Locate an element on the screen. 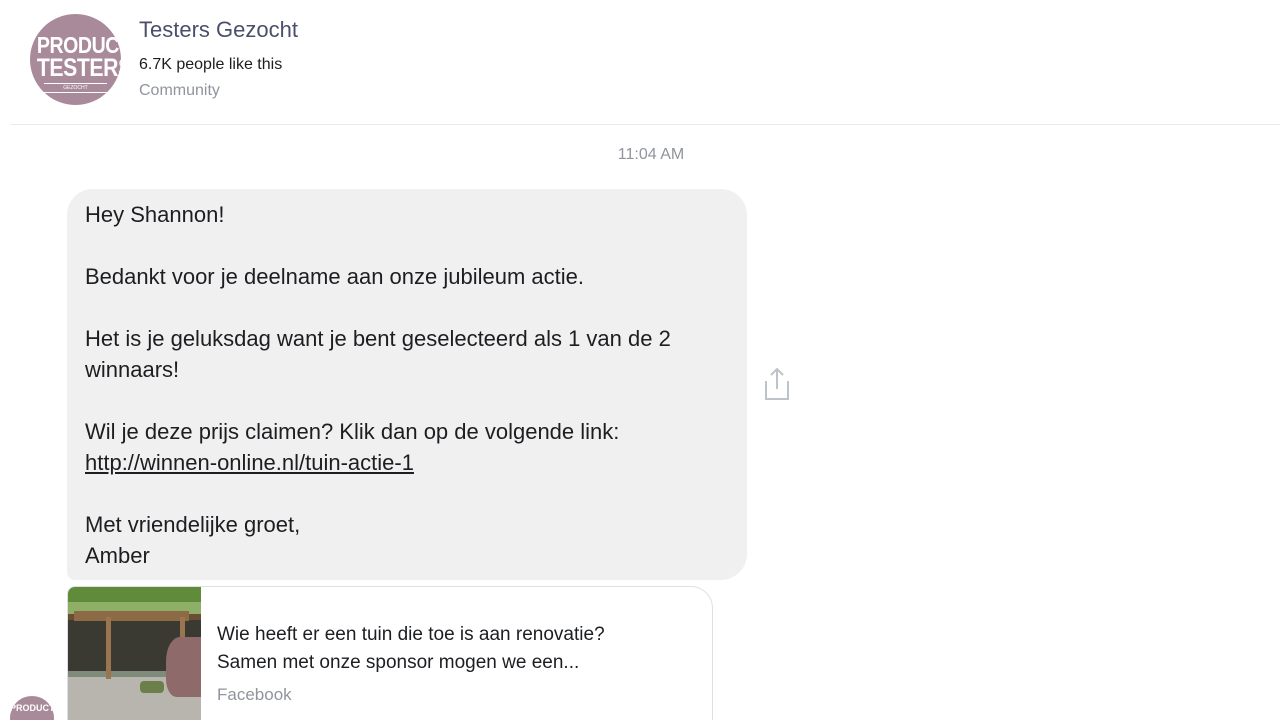 The height and width of the screenshot is (720, 1280). page-avatar: PRODUCT TESTERS GEZOCHT is located at coordinates (75, 59).